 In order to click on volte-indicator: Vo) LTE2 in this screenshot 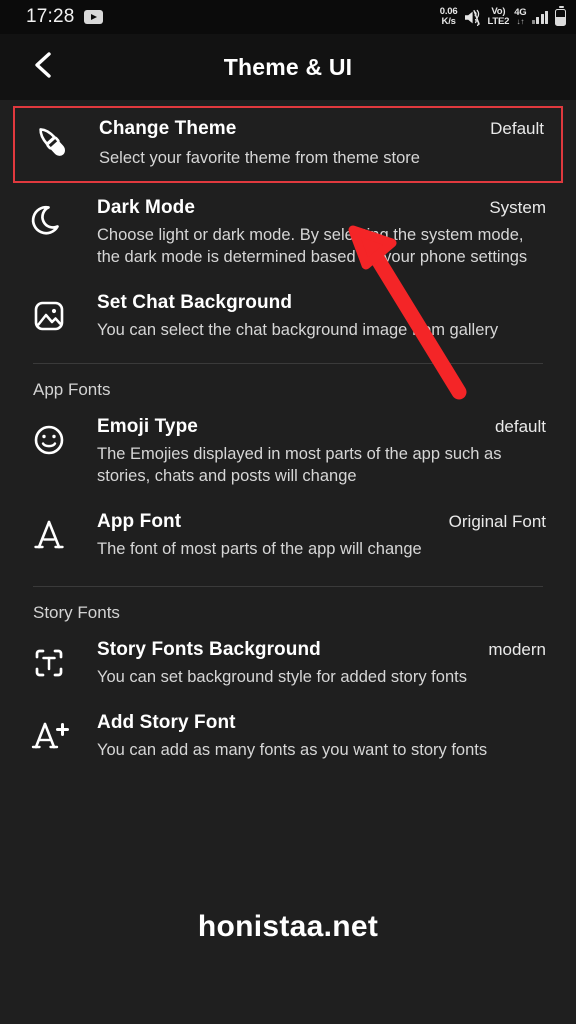, I will do `click(498, 17)`.